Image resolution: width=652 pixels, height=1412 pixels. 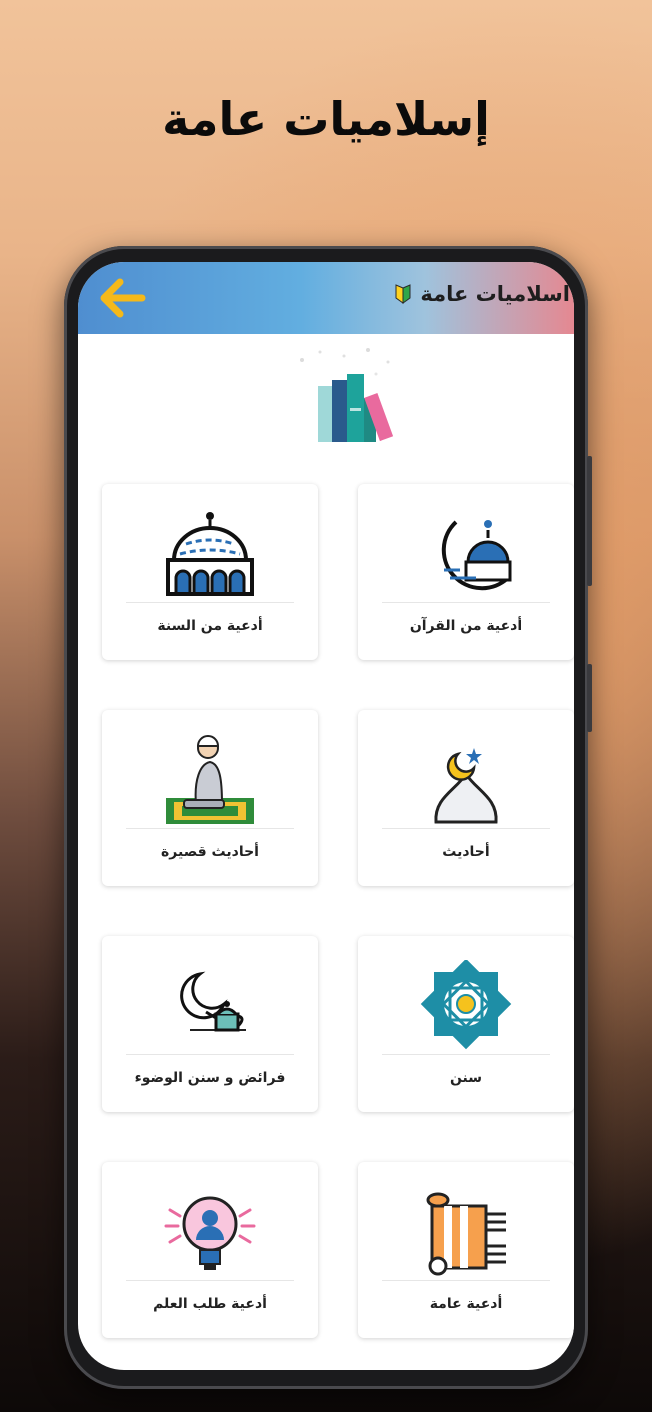 What do you see at coordinates (210, 779) in the screenshot?
I see `praying-man-icon` at bounding box center [210, 779].